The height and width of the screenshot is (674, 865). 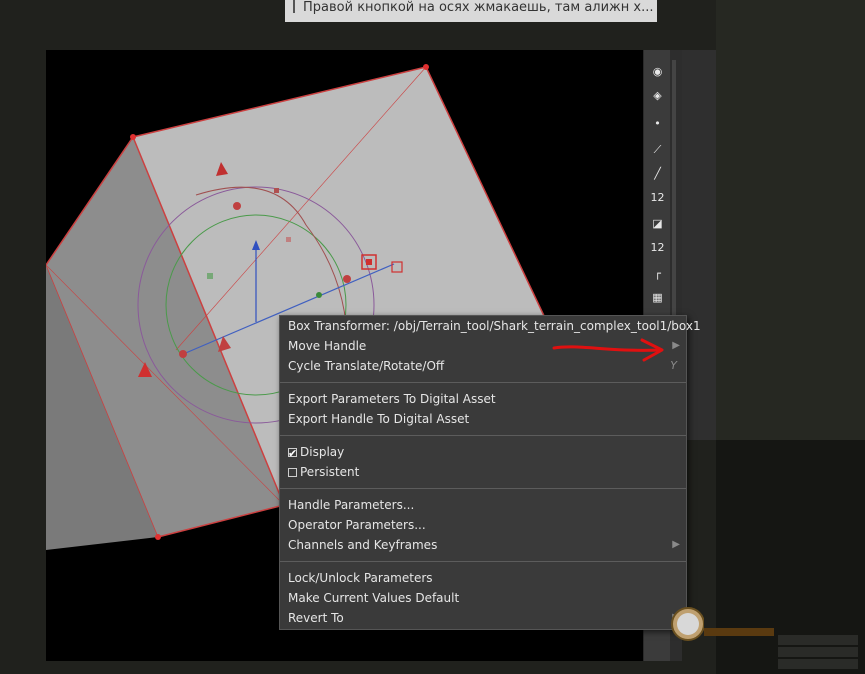 I want to click on menu-item-lock-unlock: Lock/Unlock Parameters, so click(x=483, y=578).